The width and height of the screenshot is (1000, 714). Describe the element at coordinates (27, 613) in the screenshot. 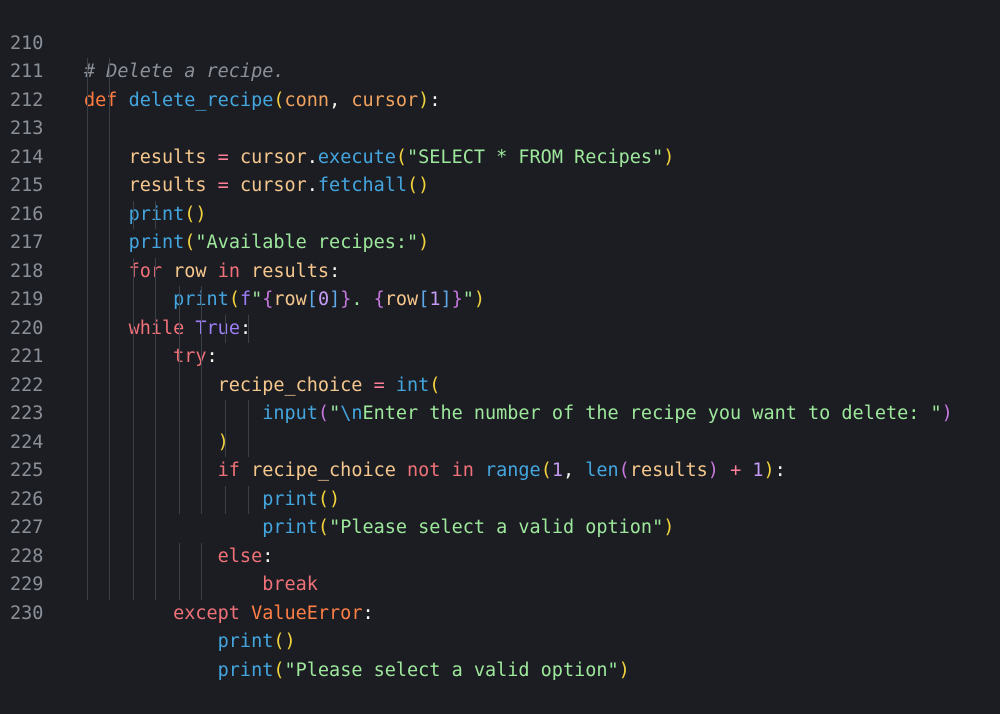

I see `line-number: 230` at that location.